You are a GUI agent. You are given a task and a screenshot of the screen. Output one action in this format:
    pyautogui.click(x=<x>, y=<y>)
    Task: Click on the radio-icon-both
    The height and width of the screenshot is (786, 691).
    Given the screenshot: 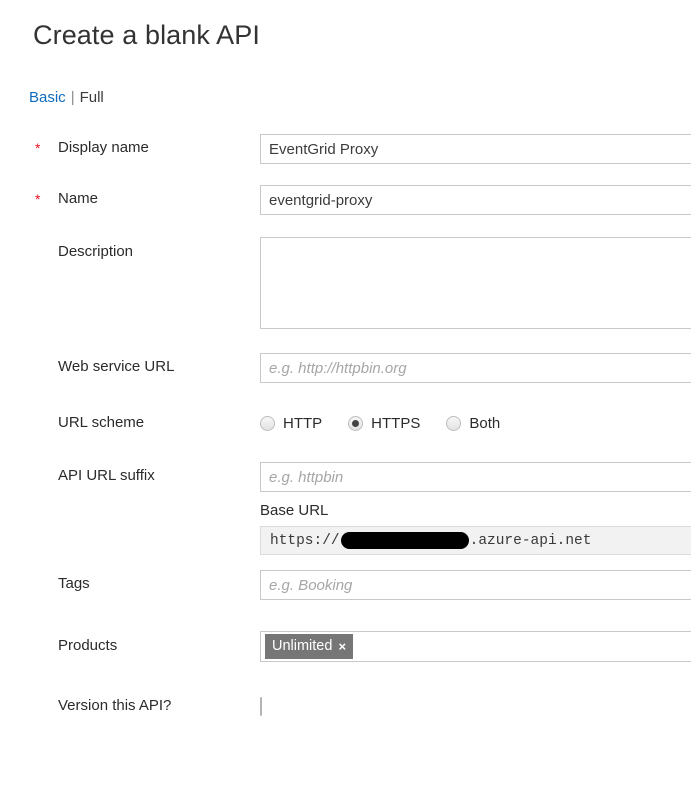 What is the action you would take?
    pyautogui.click(x=454, y=423)
    